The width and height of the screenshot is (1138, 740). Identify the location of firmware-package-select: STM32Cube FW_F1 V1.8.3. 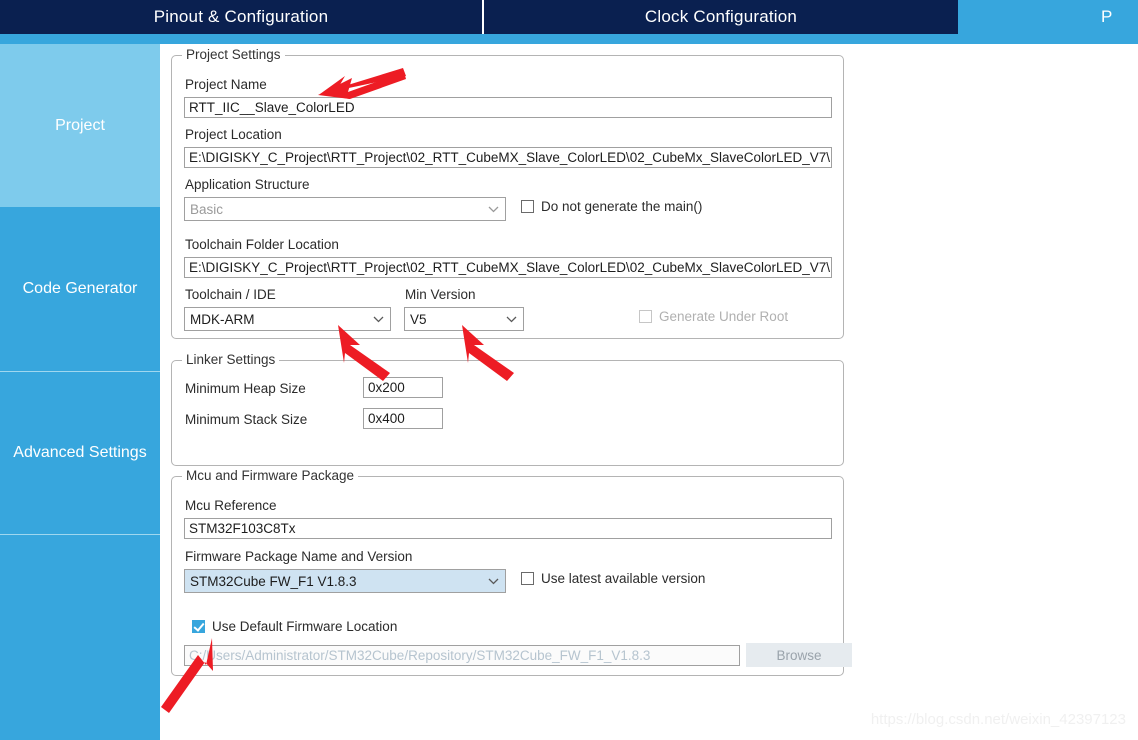
(345, 581).